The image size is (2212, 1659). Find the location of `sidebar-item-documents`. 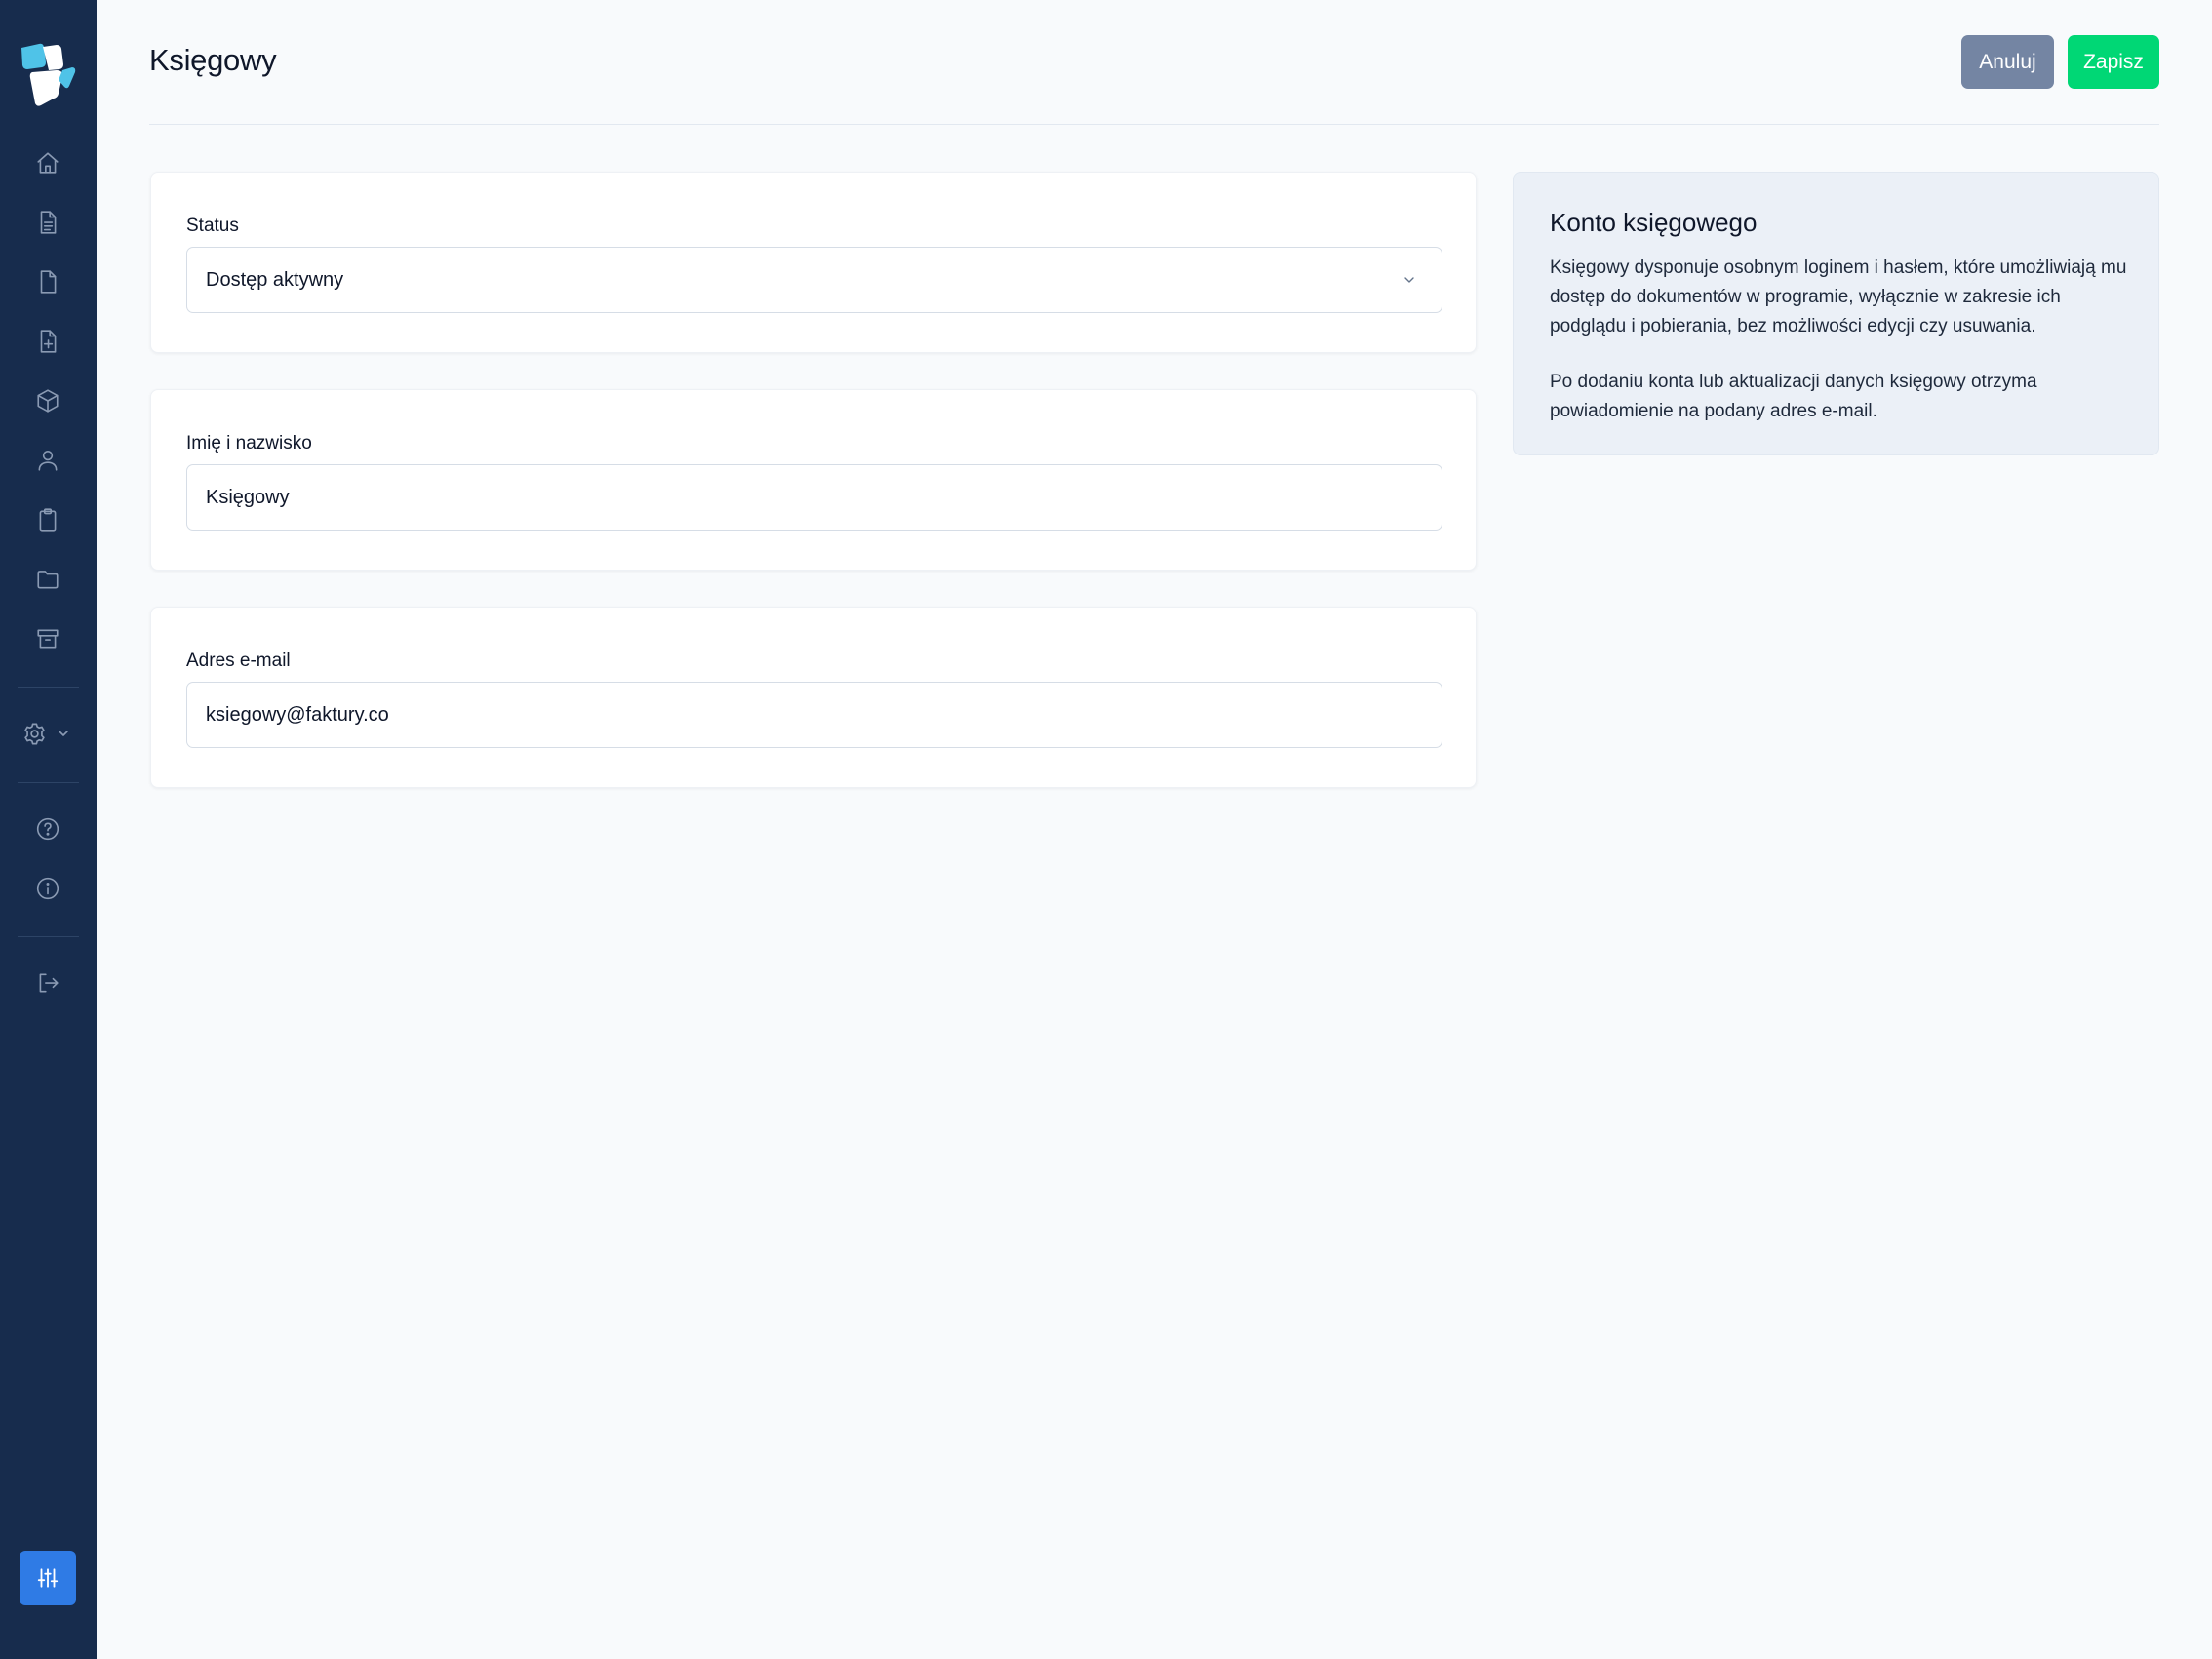

sidebar-item-documents is located at coordinates (47, 222).